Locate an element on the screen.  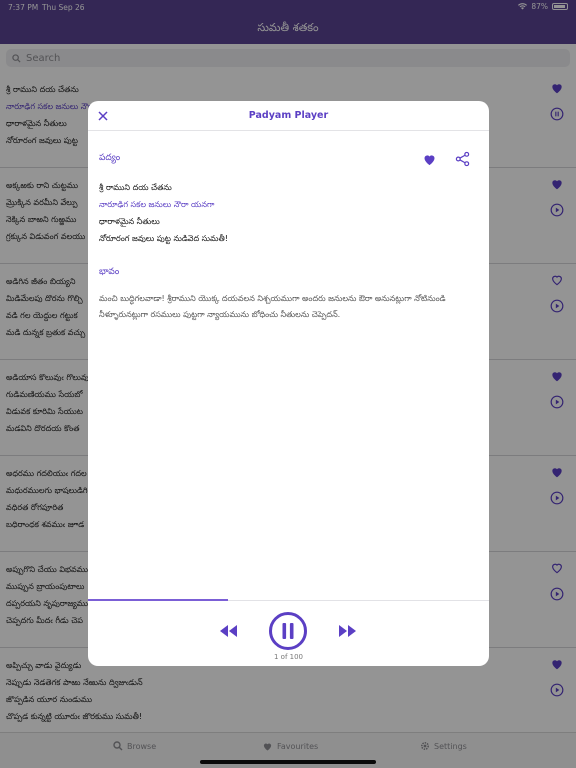
bhavam-heading: భావం is located at coordinates (109, 272).